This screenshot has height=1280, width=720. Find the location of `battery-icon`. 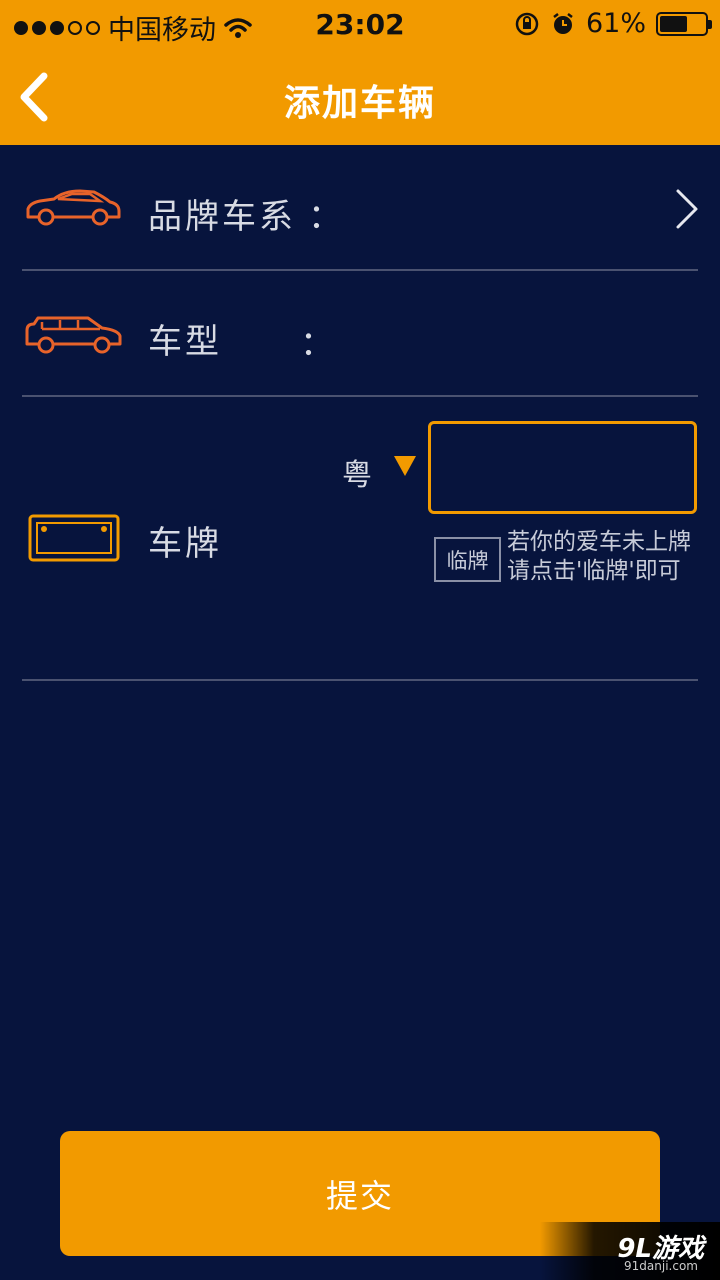

battery-icon is located at coordinates (684, 23).